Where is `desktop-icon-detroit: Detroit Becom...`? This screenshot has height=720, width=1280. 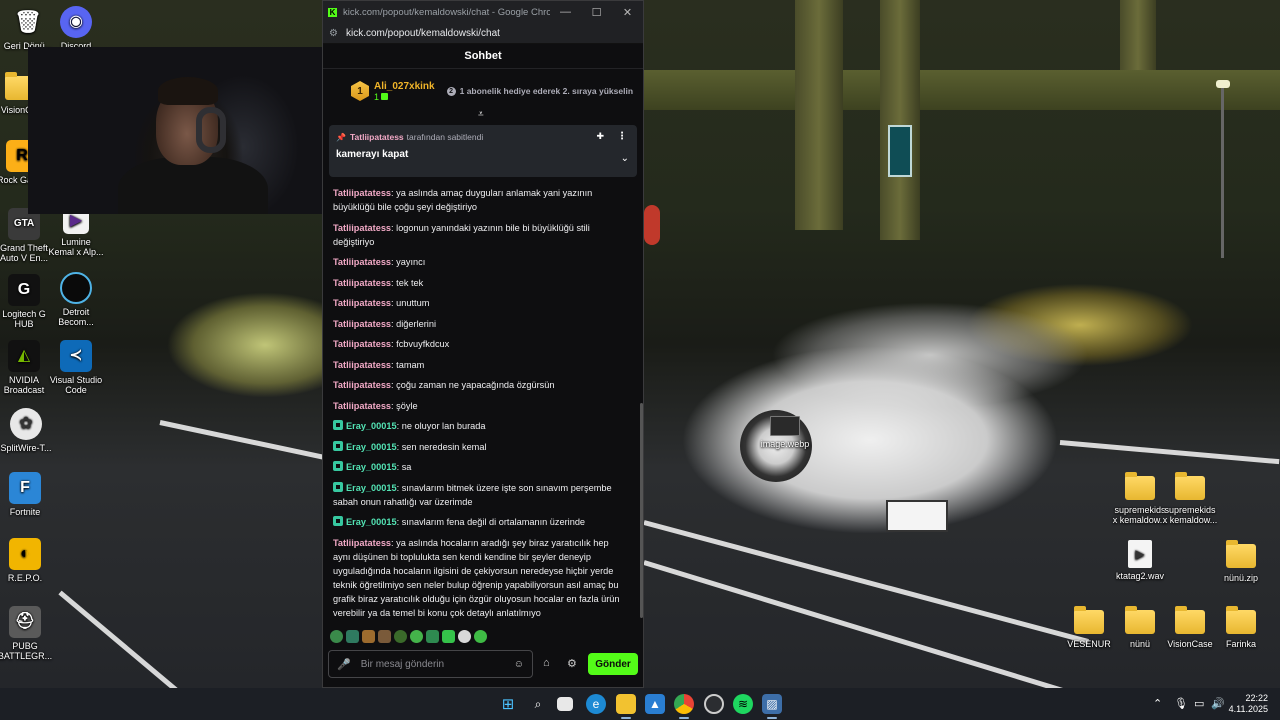 desktop-icon-detroit: Detroit Becom... is located at coordinates (76, 299).